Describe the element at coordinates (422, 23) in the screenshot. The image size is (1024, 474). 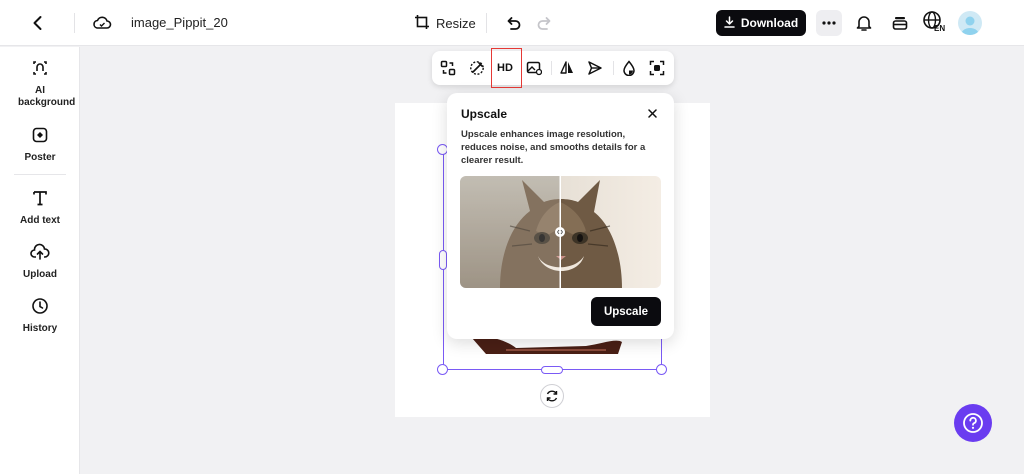
I see `resize-icon` at that location.